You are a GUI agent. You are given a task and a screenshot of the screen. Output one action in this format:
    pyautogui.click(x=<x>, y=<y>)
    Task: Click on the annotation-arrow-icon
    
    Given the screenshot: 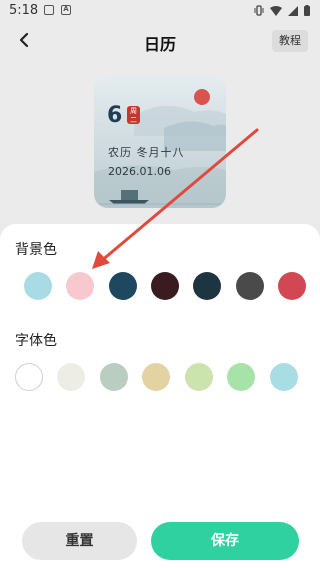 What is the action you would take?
    pyautogui.click(x=175, y=198)
    